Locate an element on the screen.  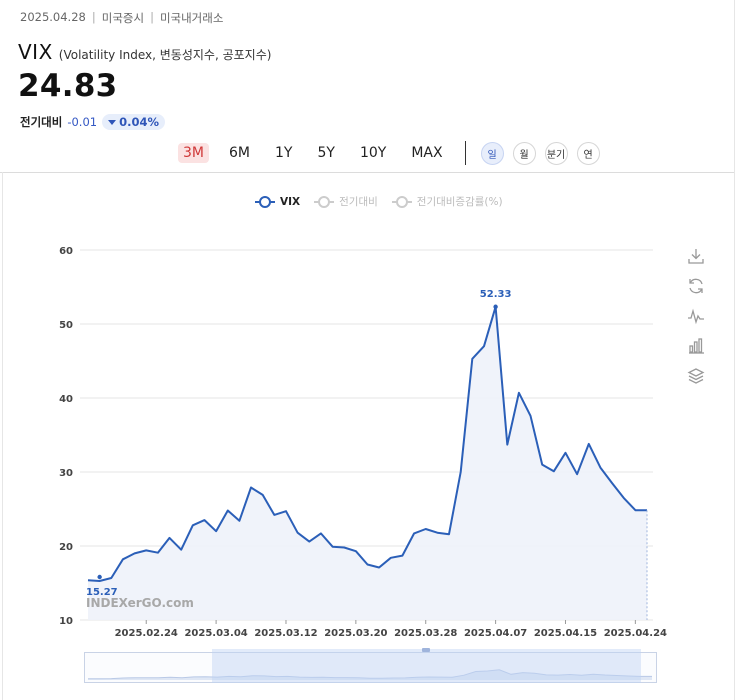
period-button-5y: 5Y is located at coordinates (325, 153).